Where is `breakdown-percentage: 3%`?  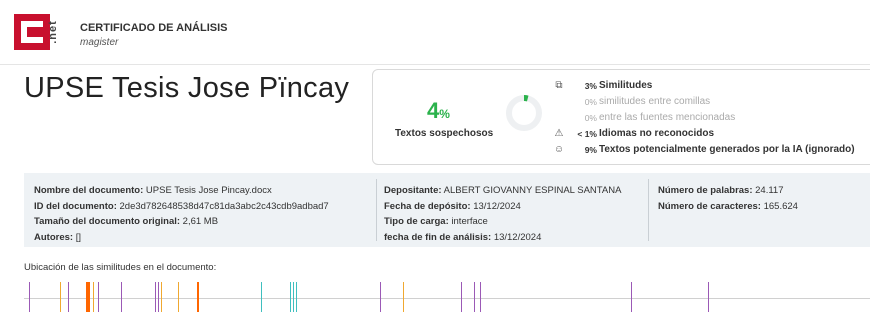
breakdown-percentage: 3% is located at coordinates (590, 86).